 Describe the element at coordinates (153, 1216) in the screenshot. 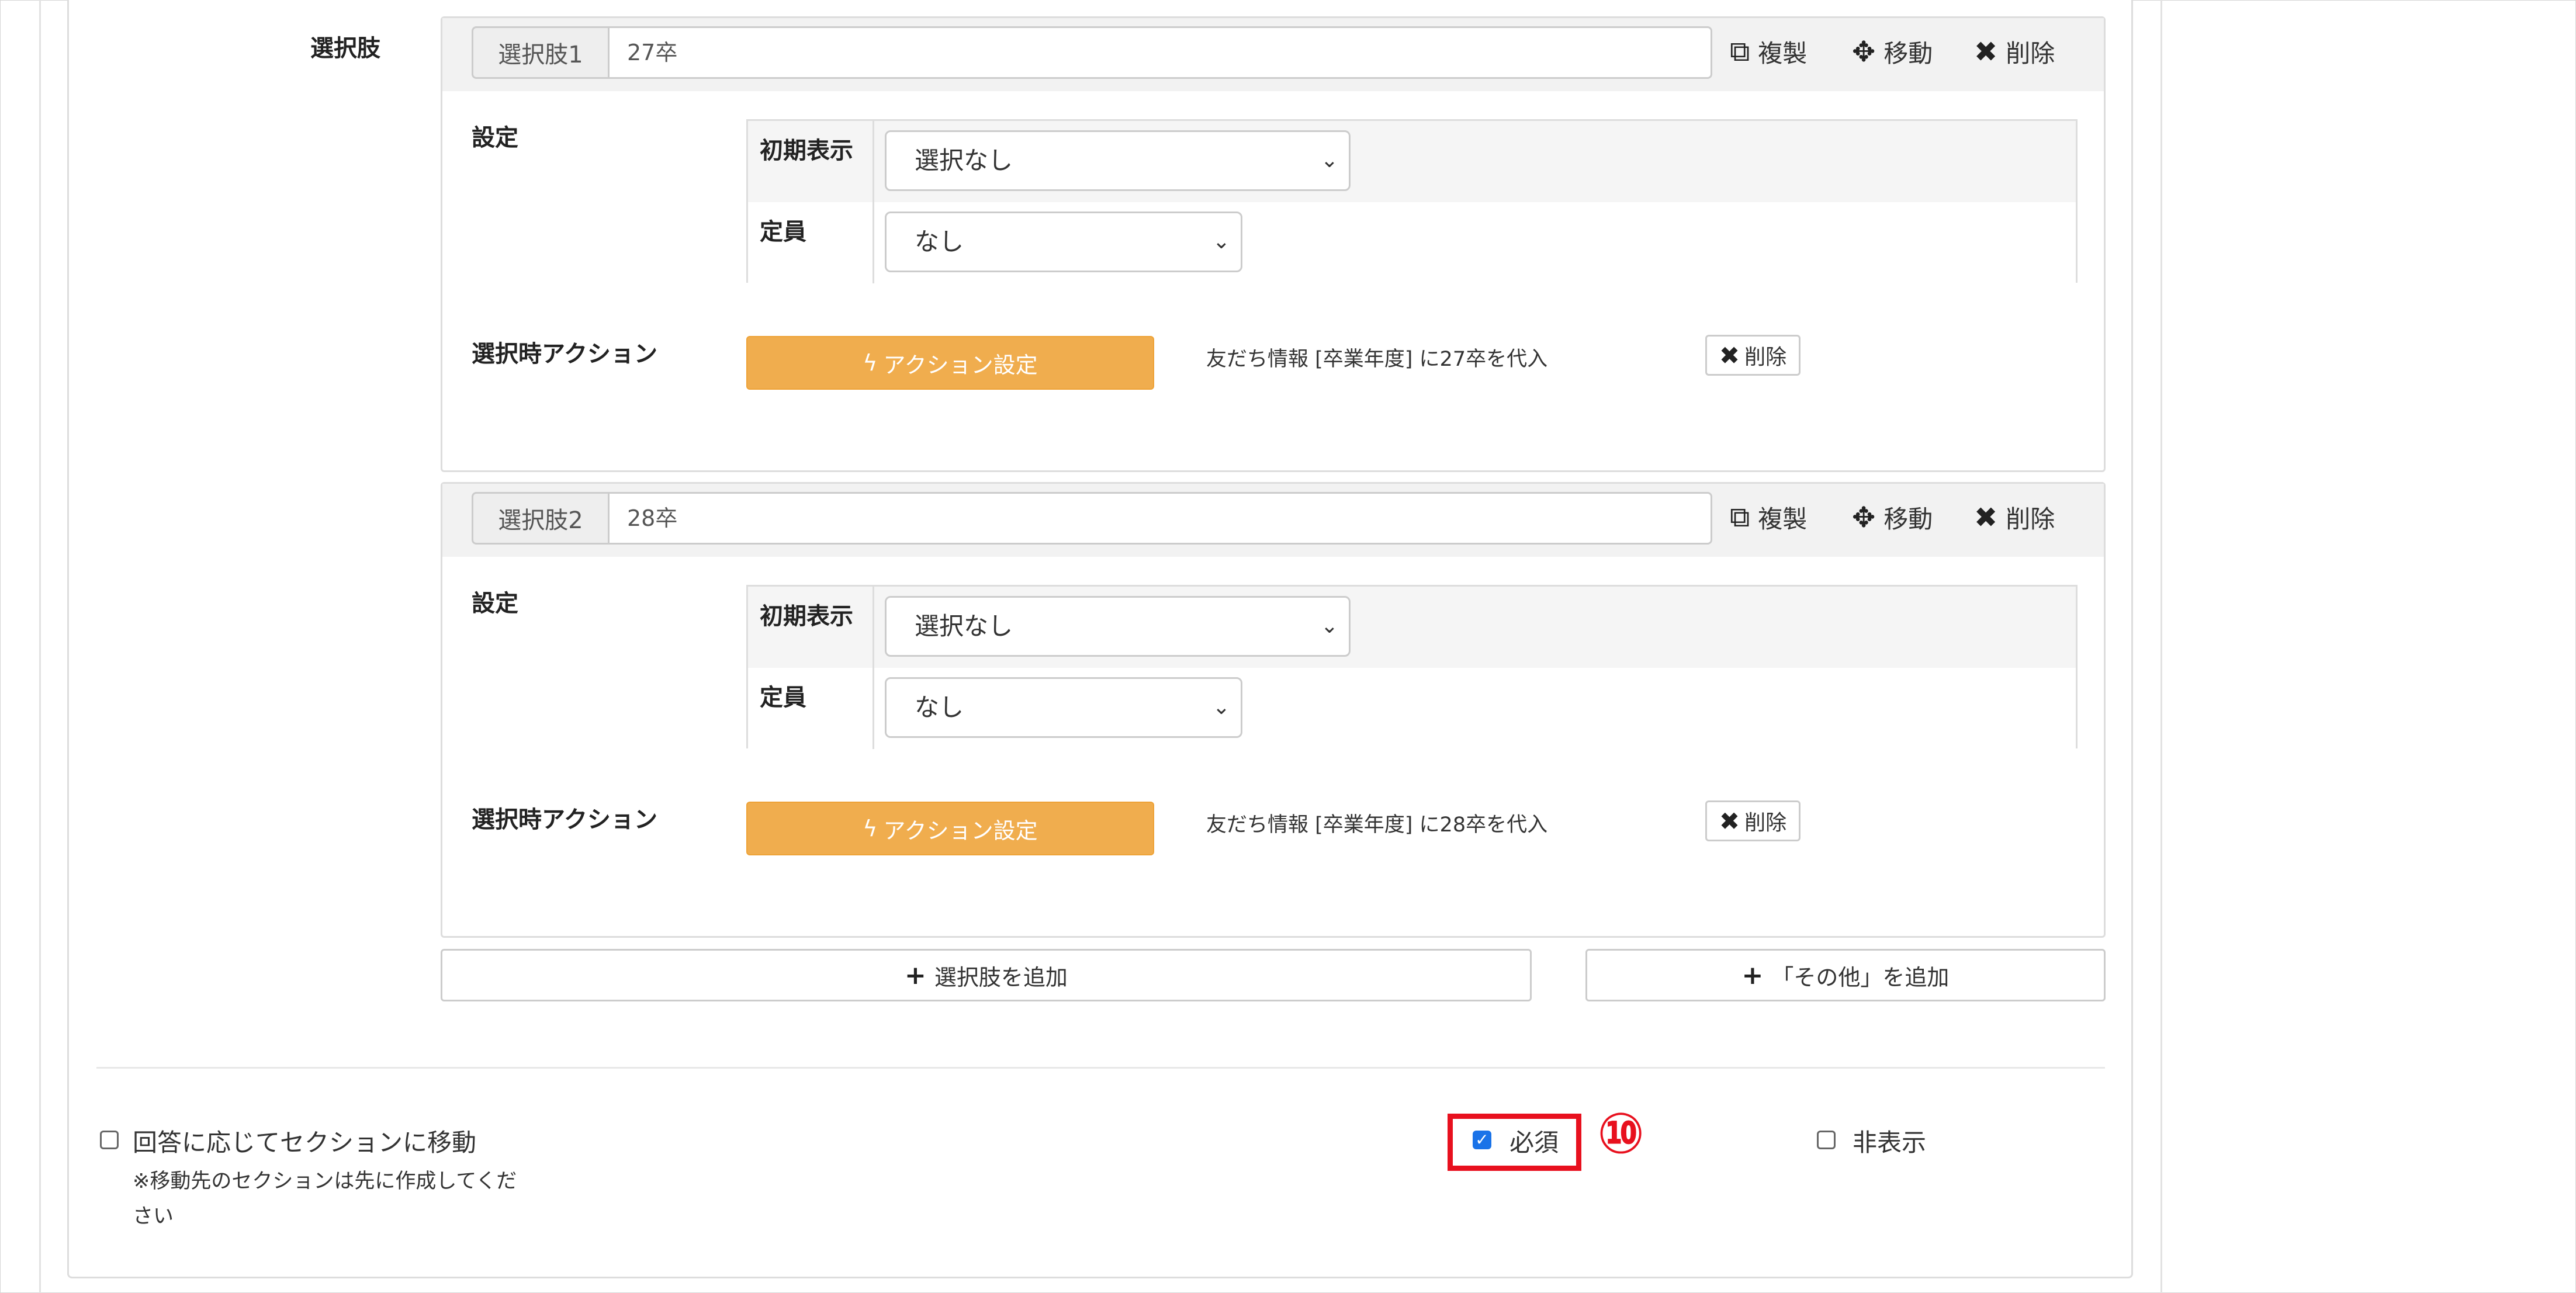

I see `section-jump-note-line2: さい` at that location.